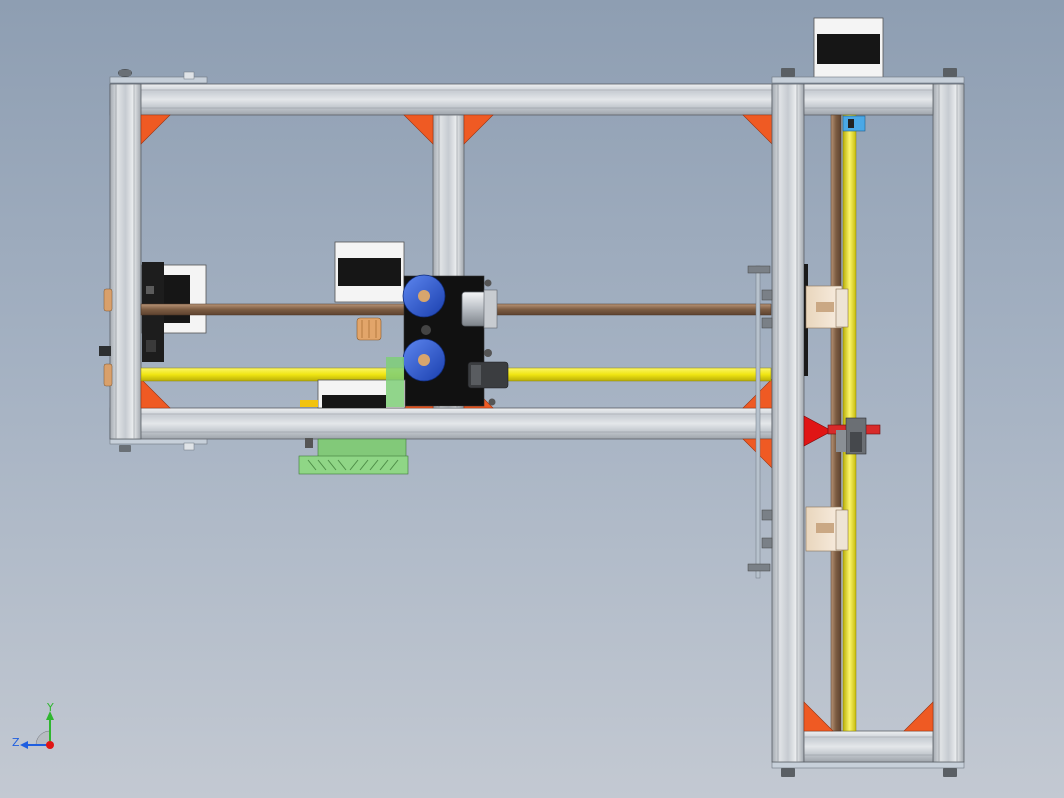 Image resolution: width=1064 pixels, height=798 pixels. What do you see at coordinates (827, 307) in the screenshot?
I see `z-bearing-block-upper` at bounding box center [827, 307].